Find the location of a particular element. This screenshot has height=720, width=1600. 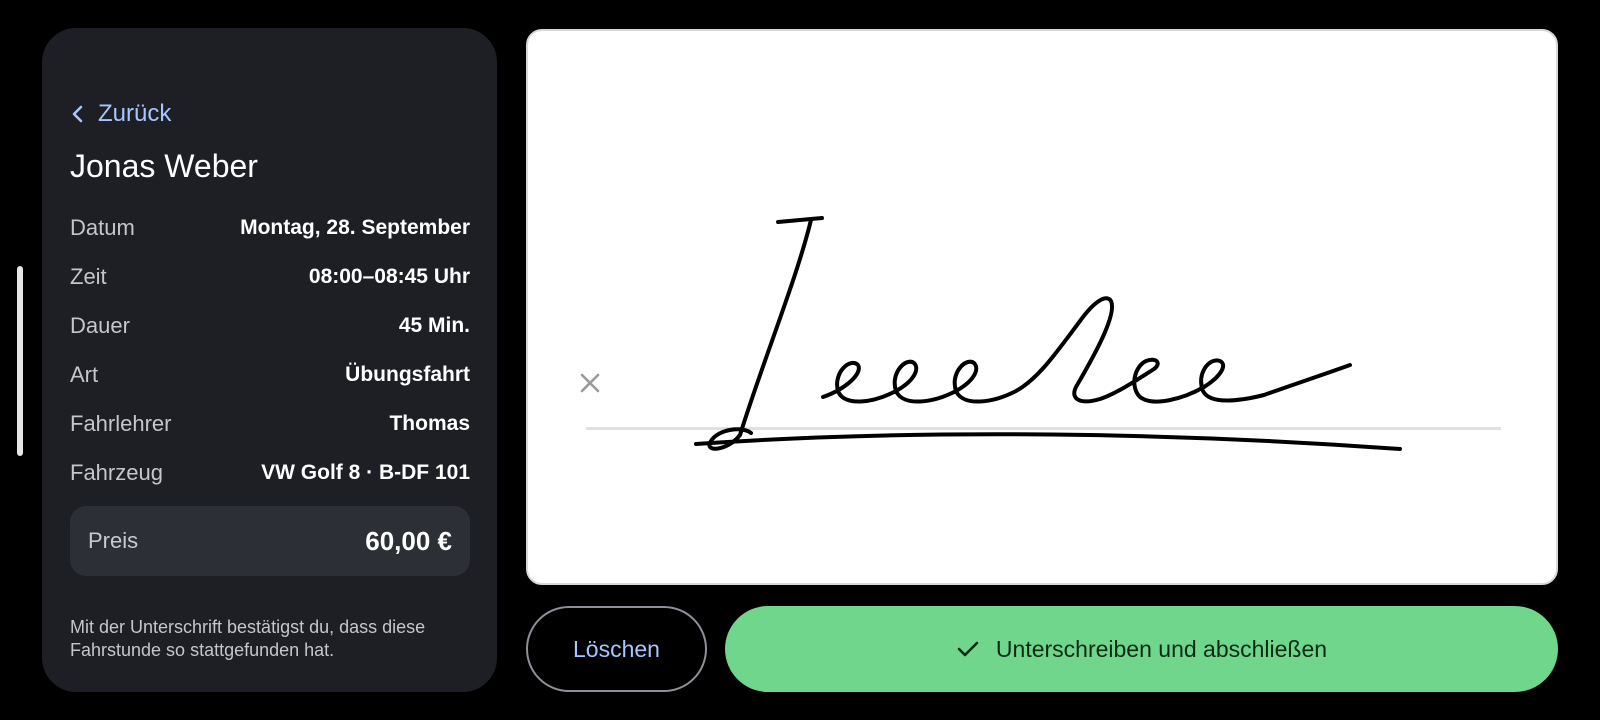

detail-row-instructor: Fahrlehrer Thomas is located at coordinates (270, 423).